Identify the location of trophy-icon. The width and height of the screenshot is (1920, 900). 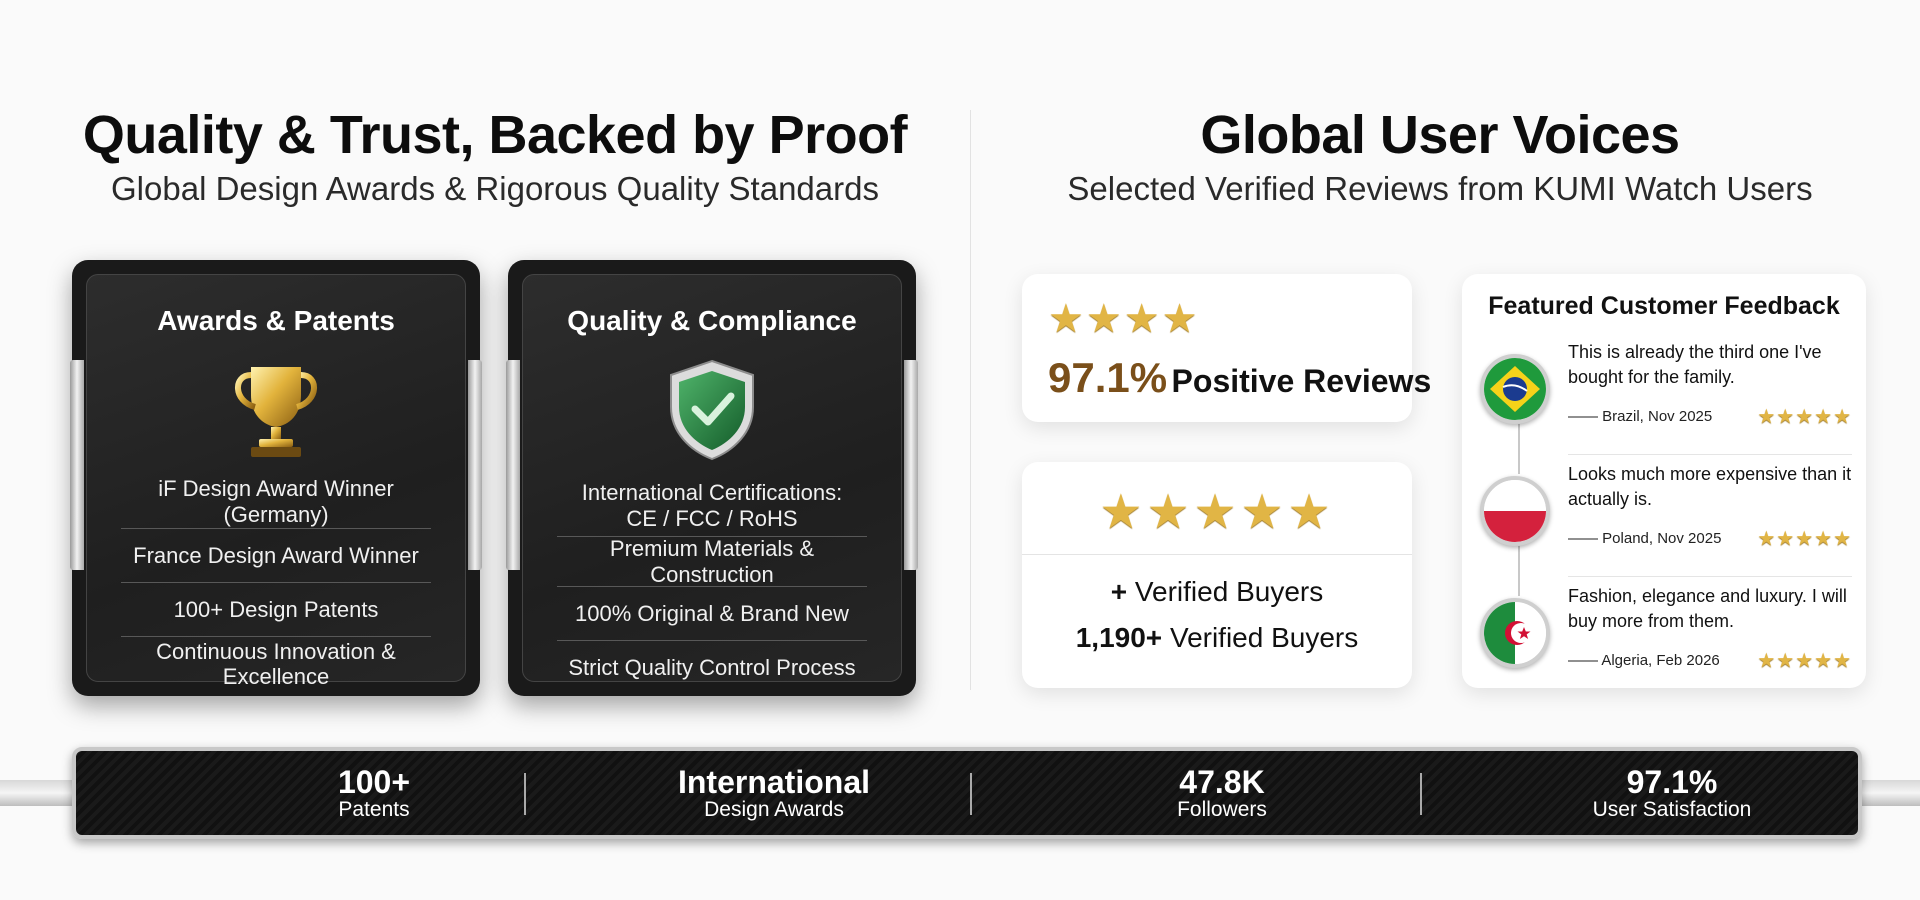
(276, 412).